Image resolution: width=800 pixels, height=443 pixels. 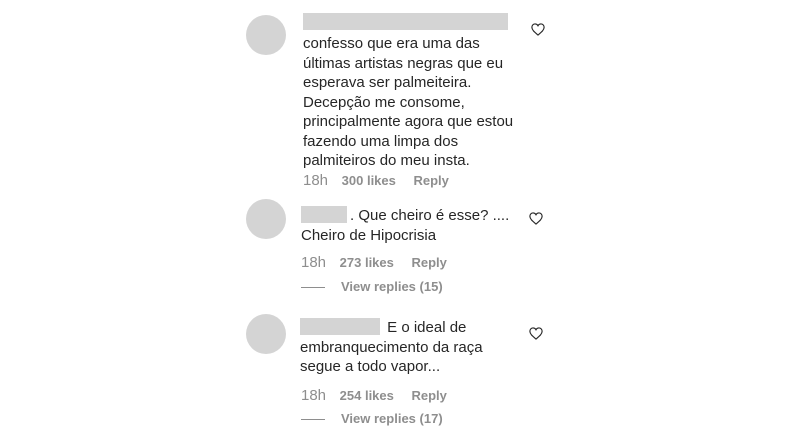 I want to click on likes-count: 300 likes, so click(x=369, y=180).